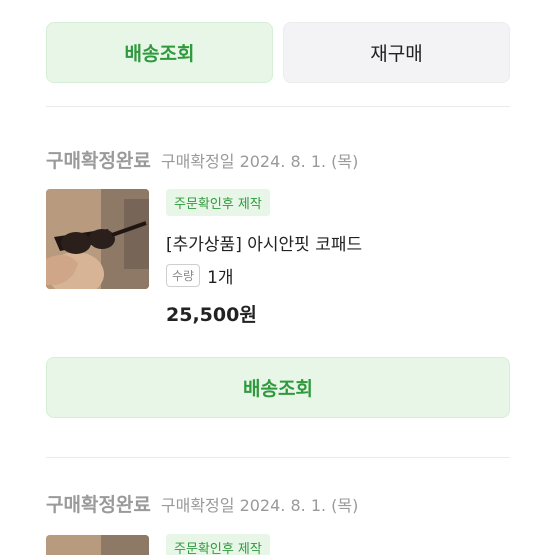  Describe the element at coordinates (264, 242) in the screenshot. I see `product-name-link: [추가상품] 아시안핏 코패드` at that location.